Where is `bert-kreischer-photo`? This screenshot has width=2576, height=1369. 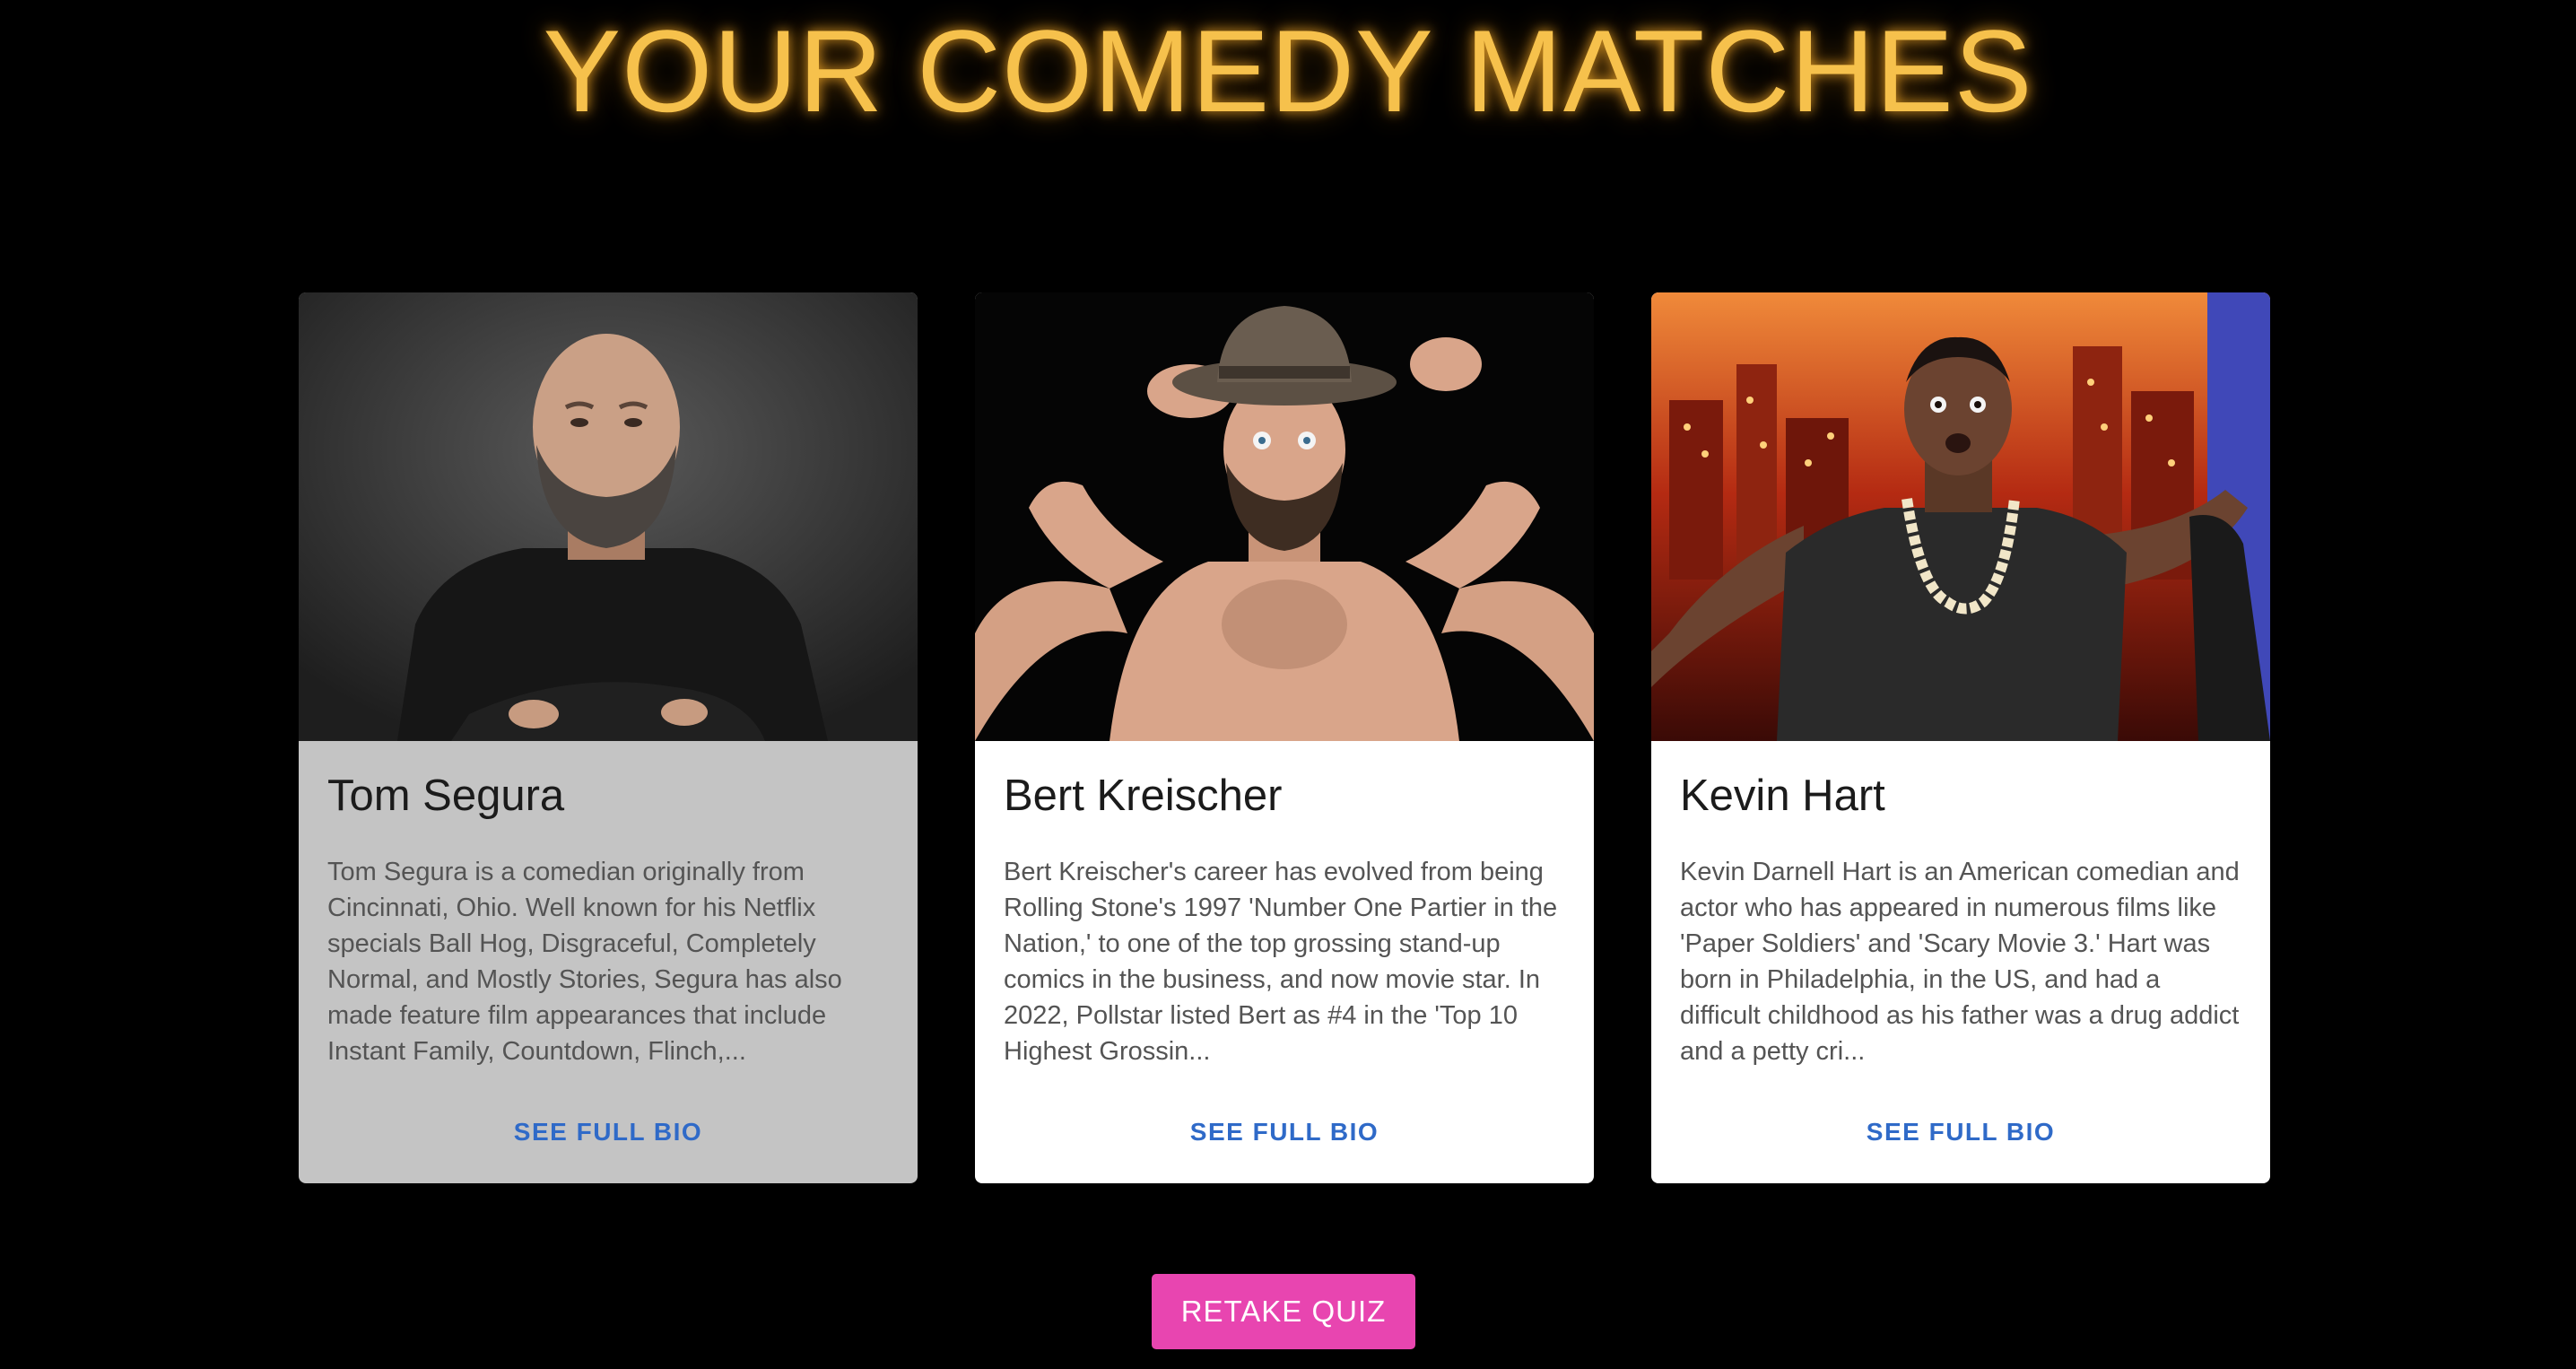
bert-kreischer-photo is located at coordinates (1284, 516).